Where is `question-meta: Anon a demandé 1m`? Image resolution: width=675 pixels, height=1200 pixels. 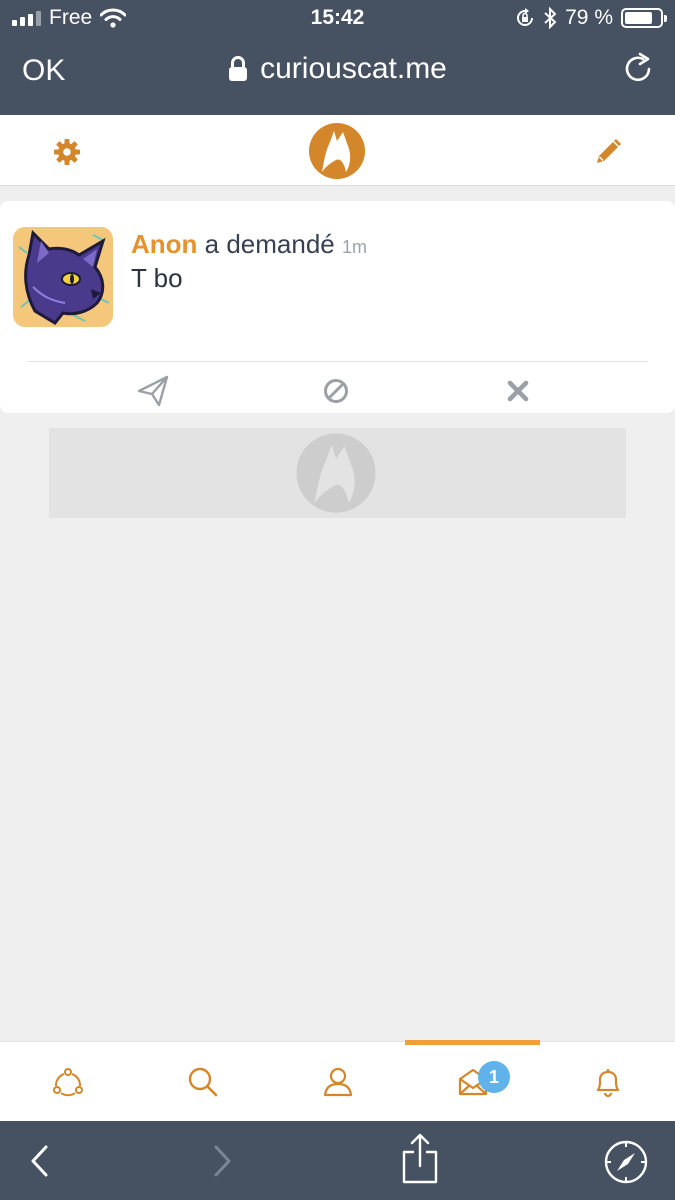 question-meta: Anon a demandé 1m is located at coordinates (249, 244).